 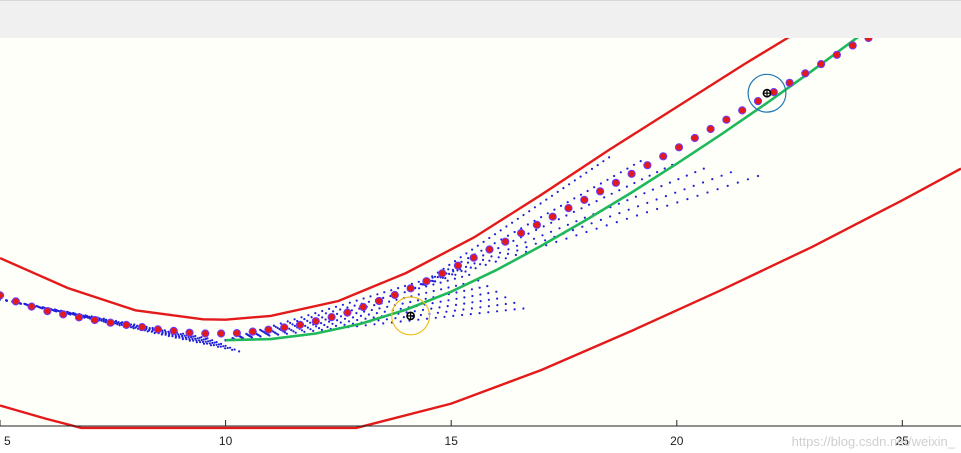 What do you see at coordinates (226, 441) in the screenshot?
I see `x-tick-label: 10` at bounding box center [226, 441].